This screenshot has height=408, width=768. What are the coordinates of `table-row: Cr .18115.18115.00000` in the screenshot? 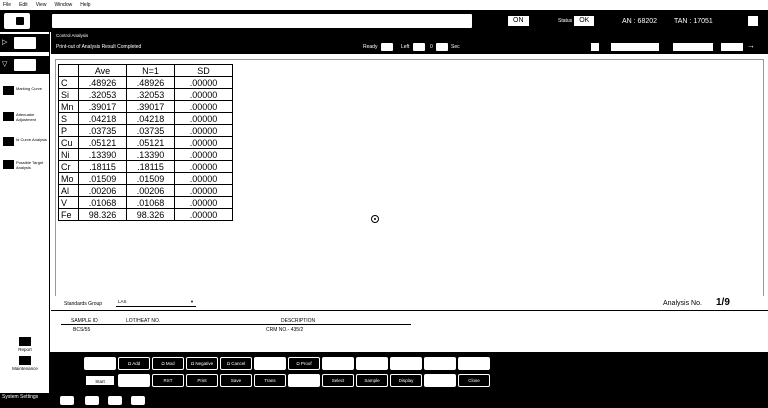 It's located at (145, 166).